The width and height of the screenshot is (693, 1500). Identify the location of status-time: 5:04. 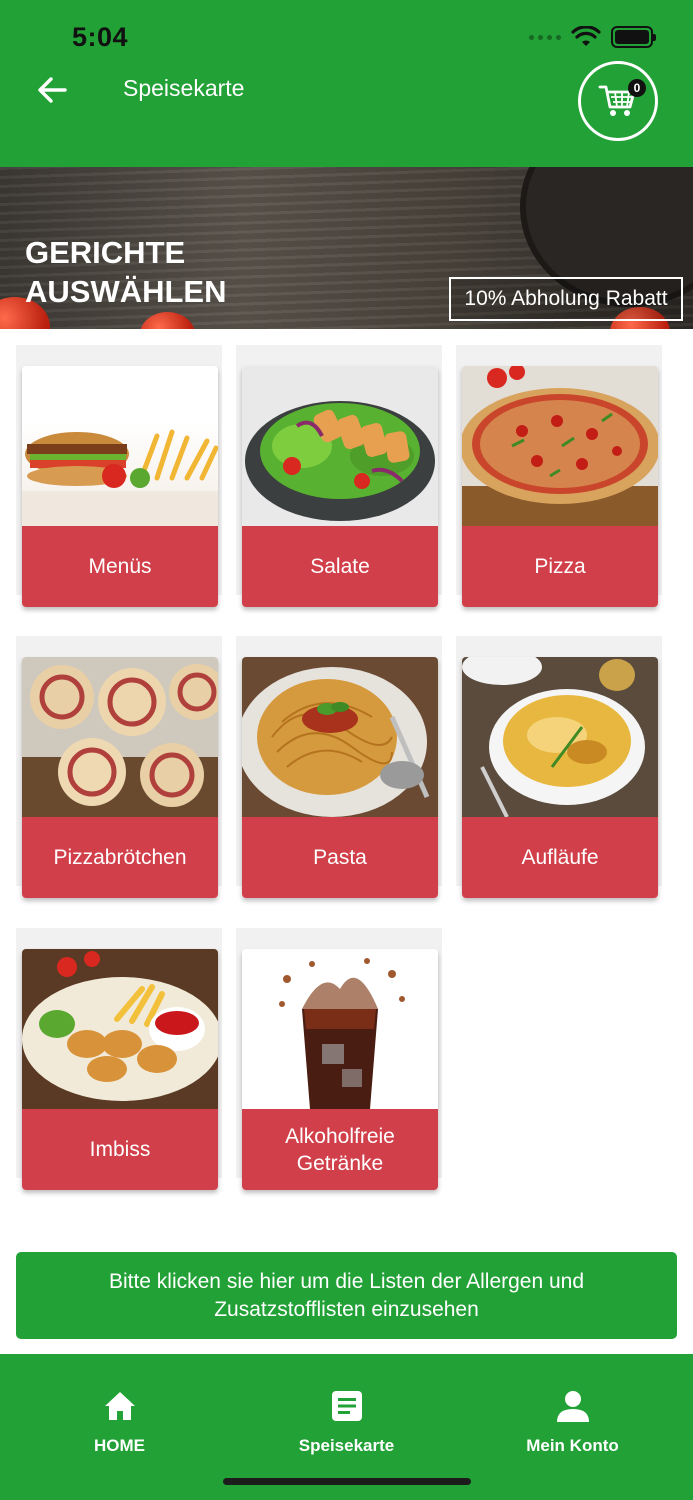
(100, 37).